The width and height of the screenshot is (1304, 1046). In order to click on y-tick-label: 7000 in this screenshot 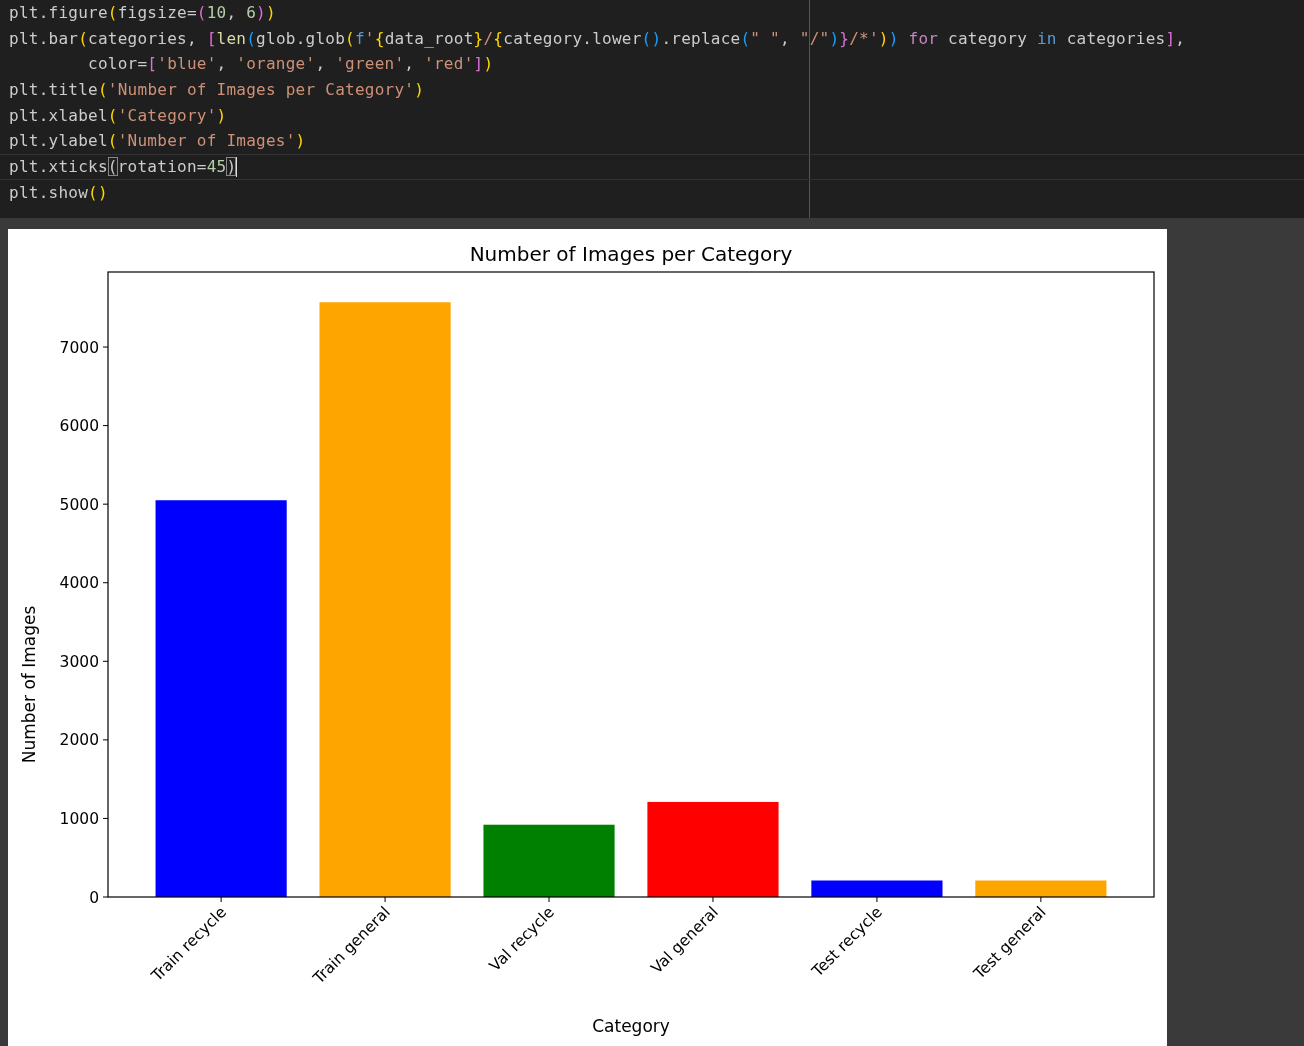, I will do `click(79, 347)`.